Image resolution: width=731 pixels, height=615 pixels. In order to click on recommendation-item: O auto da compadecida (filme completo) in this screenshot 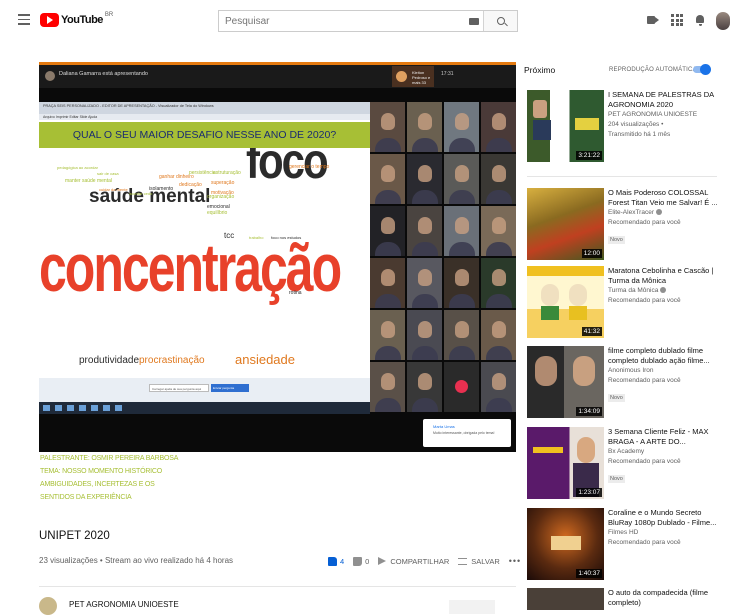, I will do `click(627, 599)`.